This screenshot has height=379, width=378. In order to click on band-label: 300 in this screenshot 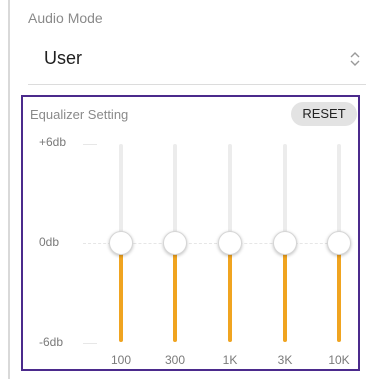, I will do `click(175, 360)`.